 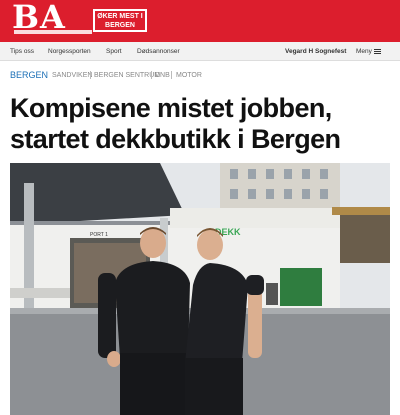 I want to click on user-name-link: Vegard H Sognefest, so click(x=315, y=52).